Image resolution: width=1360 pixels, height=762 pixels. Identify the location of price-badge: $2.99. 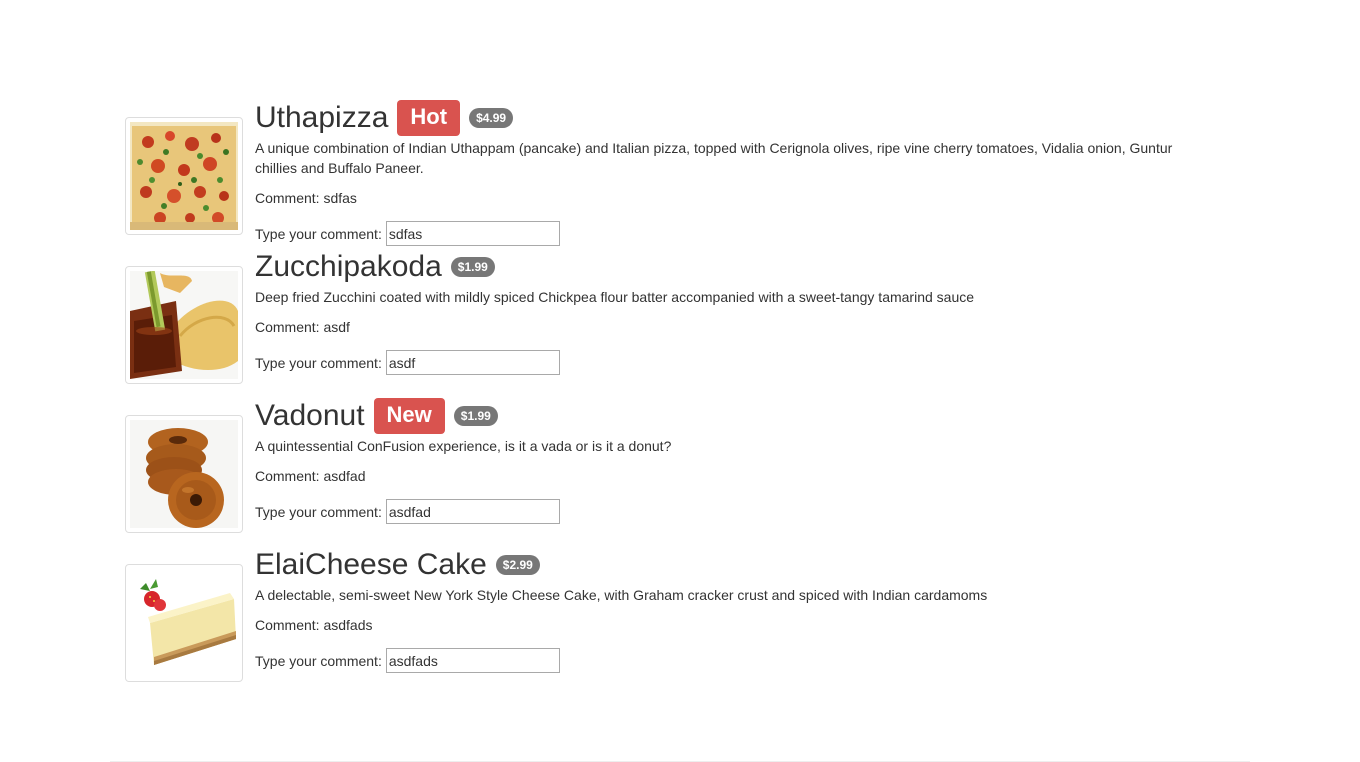
(517, 565).